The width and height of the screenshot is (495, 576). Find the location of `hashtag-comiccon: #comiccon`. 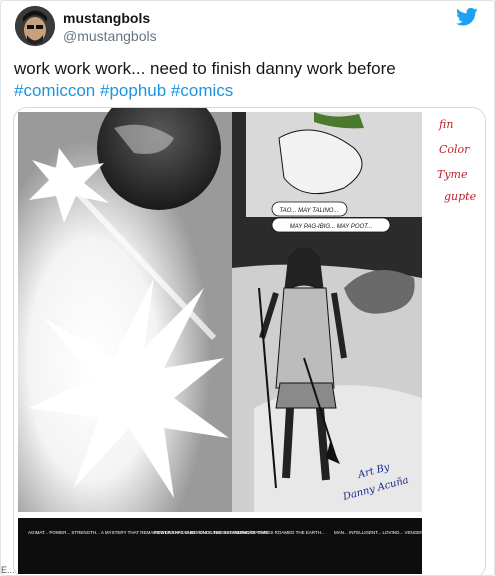

hashtag-comiccon: #comiccon is located at coordinates (54, 90).